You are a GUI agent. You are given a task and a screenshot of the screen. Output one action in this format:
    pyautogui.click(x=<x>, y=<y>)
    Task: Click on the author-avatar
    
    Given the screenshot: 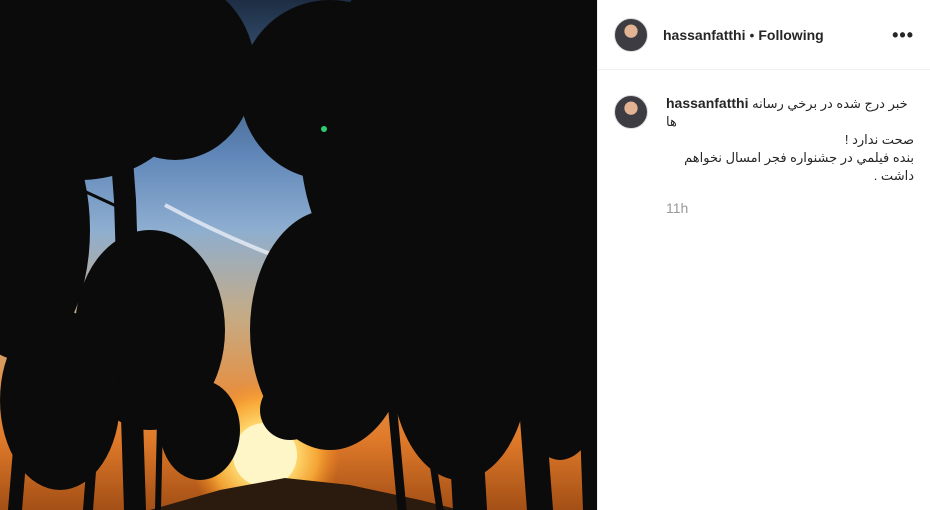 What is the action you would take?
    pyautogui.click(x=631, y=34)
    